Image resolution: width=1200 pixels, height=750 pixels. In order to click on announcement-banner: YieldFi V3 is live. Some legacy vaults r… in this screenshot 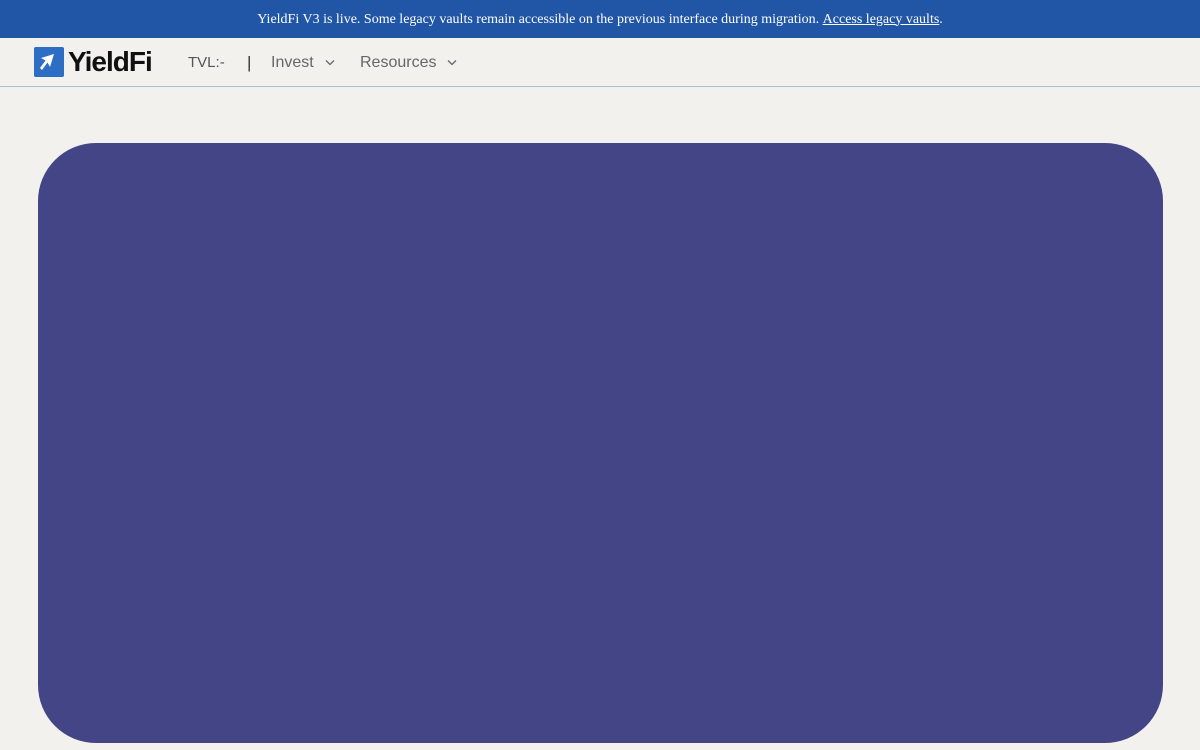, I will do `click(600, 19)`.